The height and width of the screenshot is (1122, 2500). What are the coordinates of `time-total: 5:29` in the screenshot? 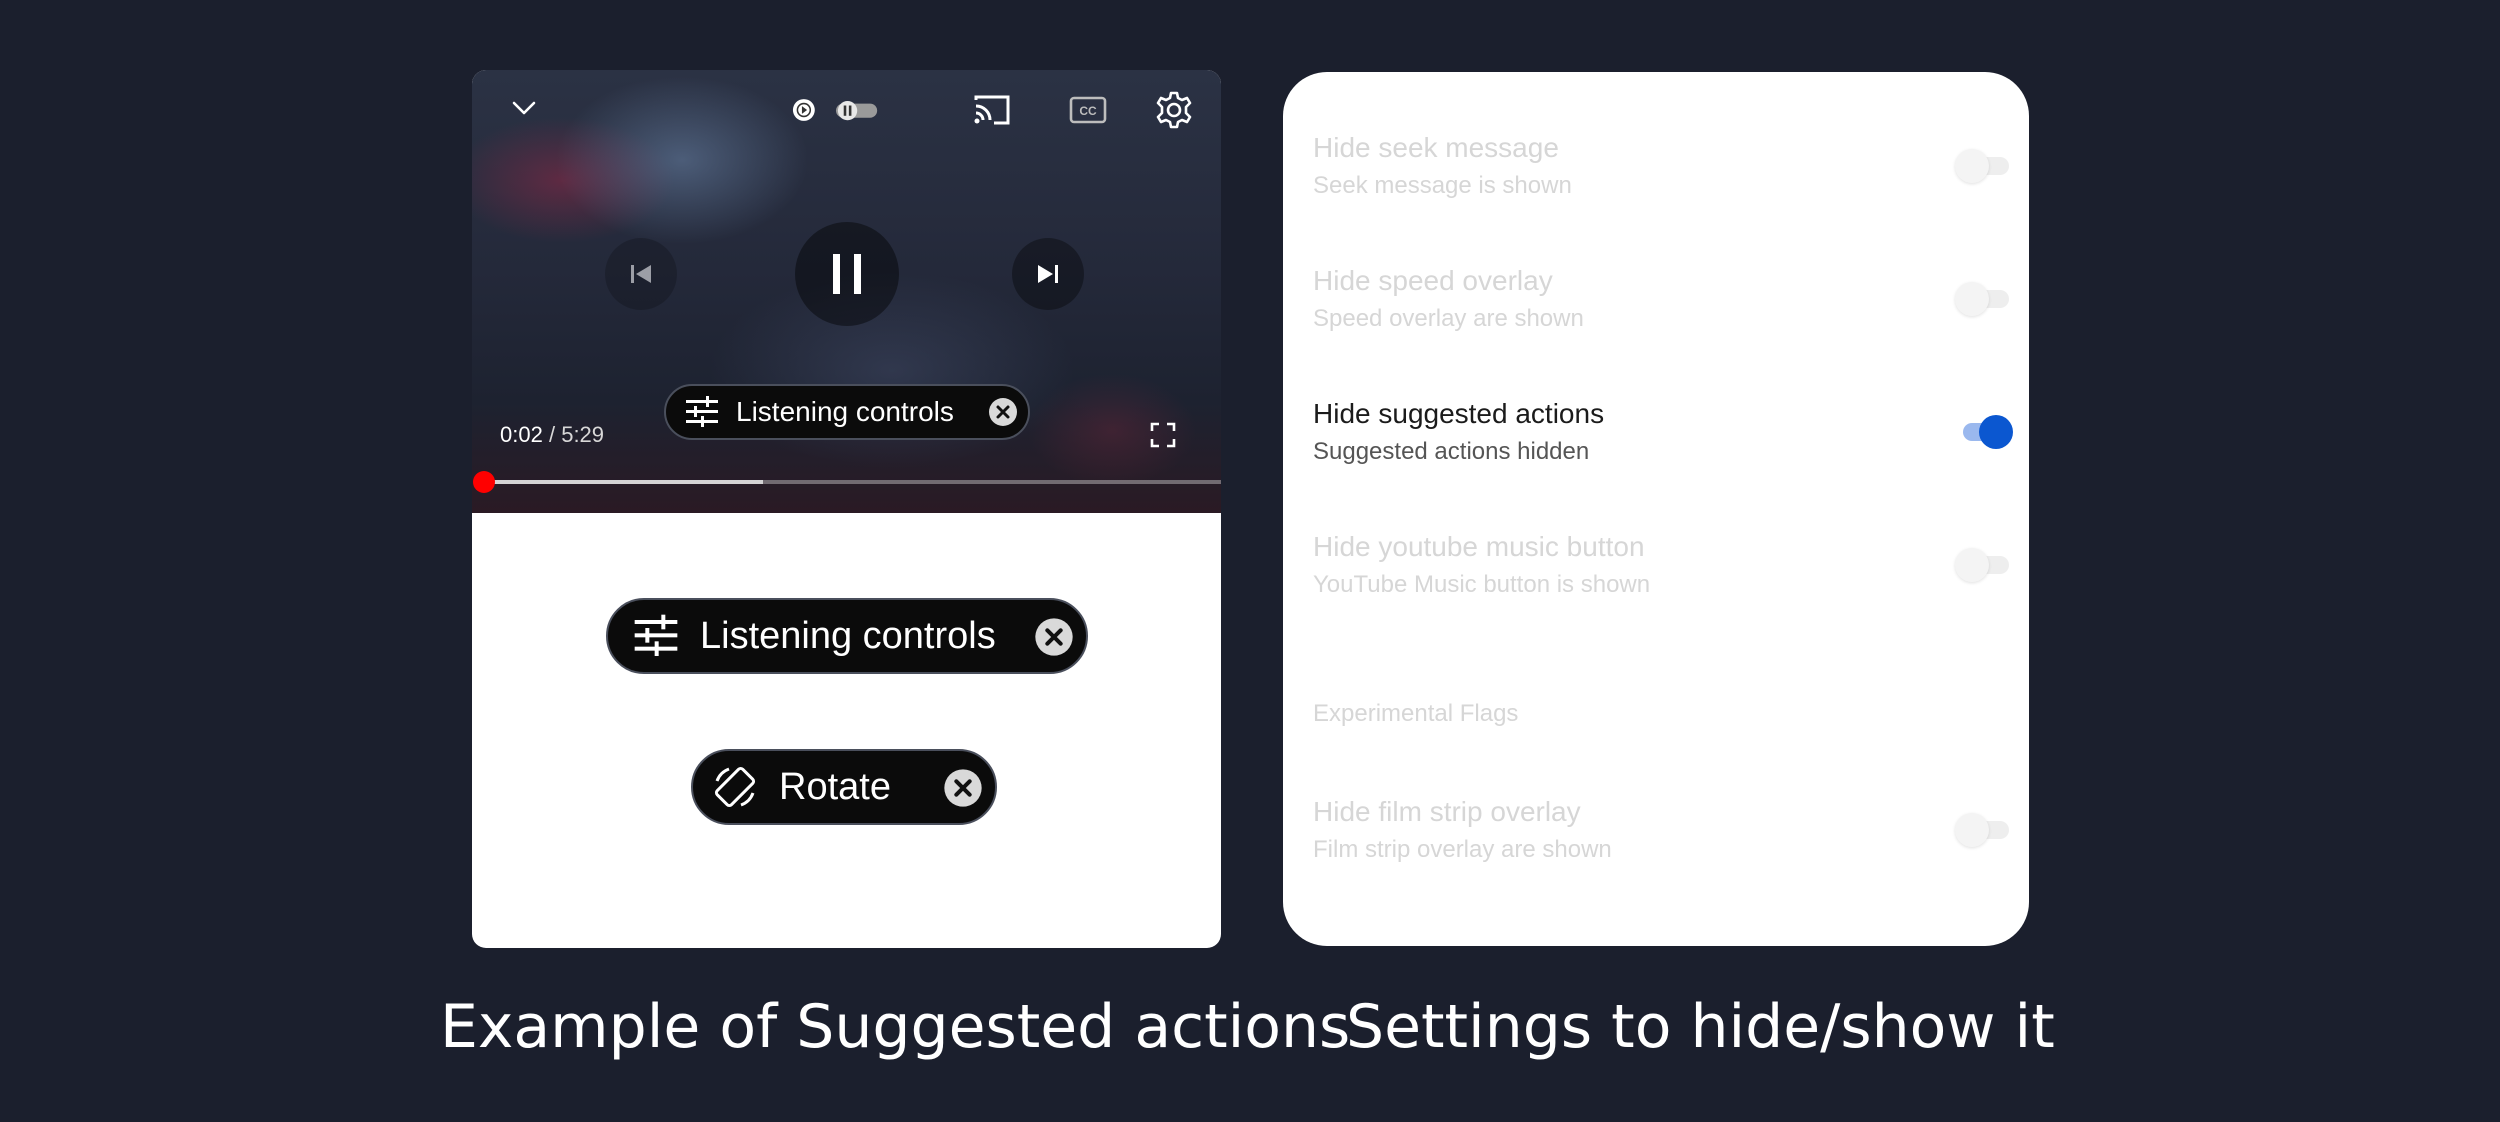 It's located at (583, 434).